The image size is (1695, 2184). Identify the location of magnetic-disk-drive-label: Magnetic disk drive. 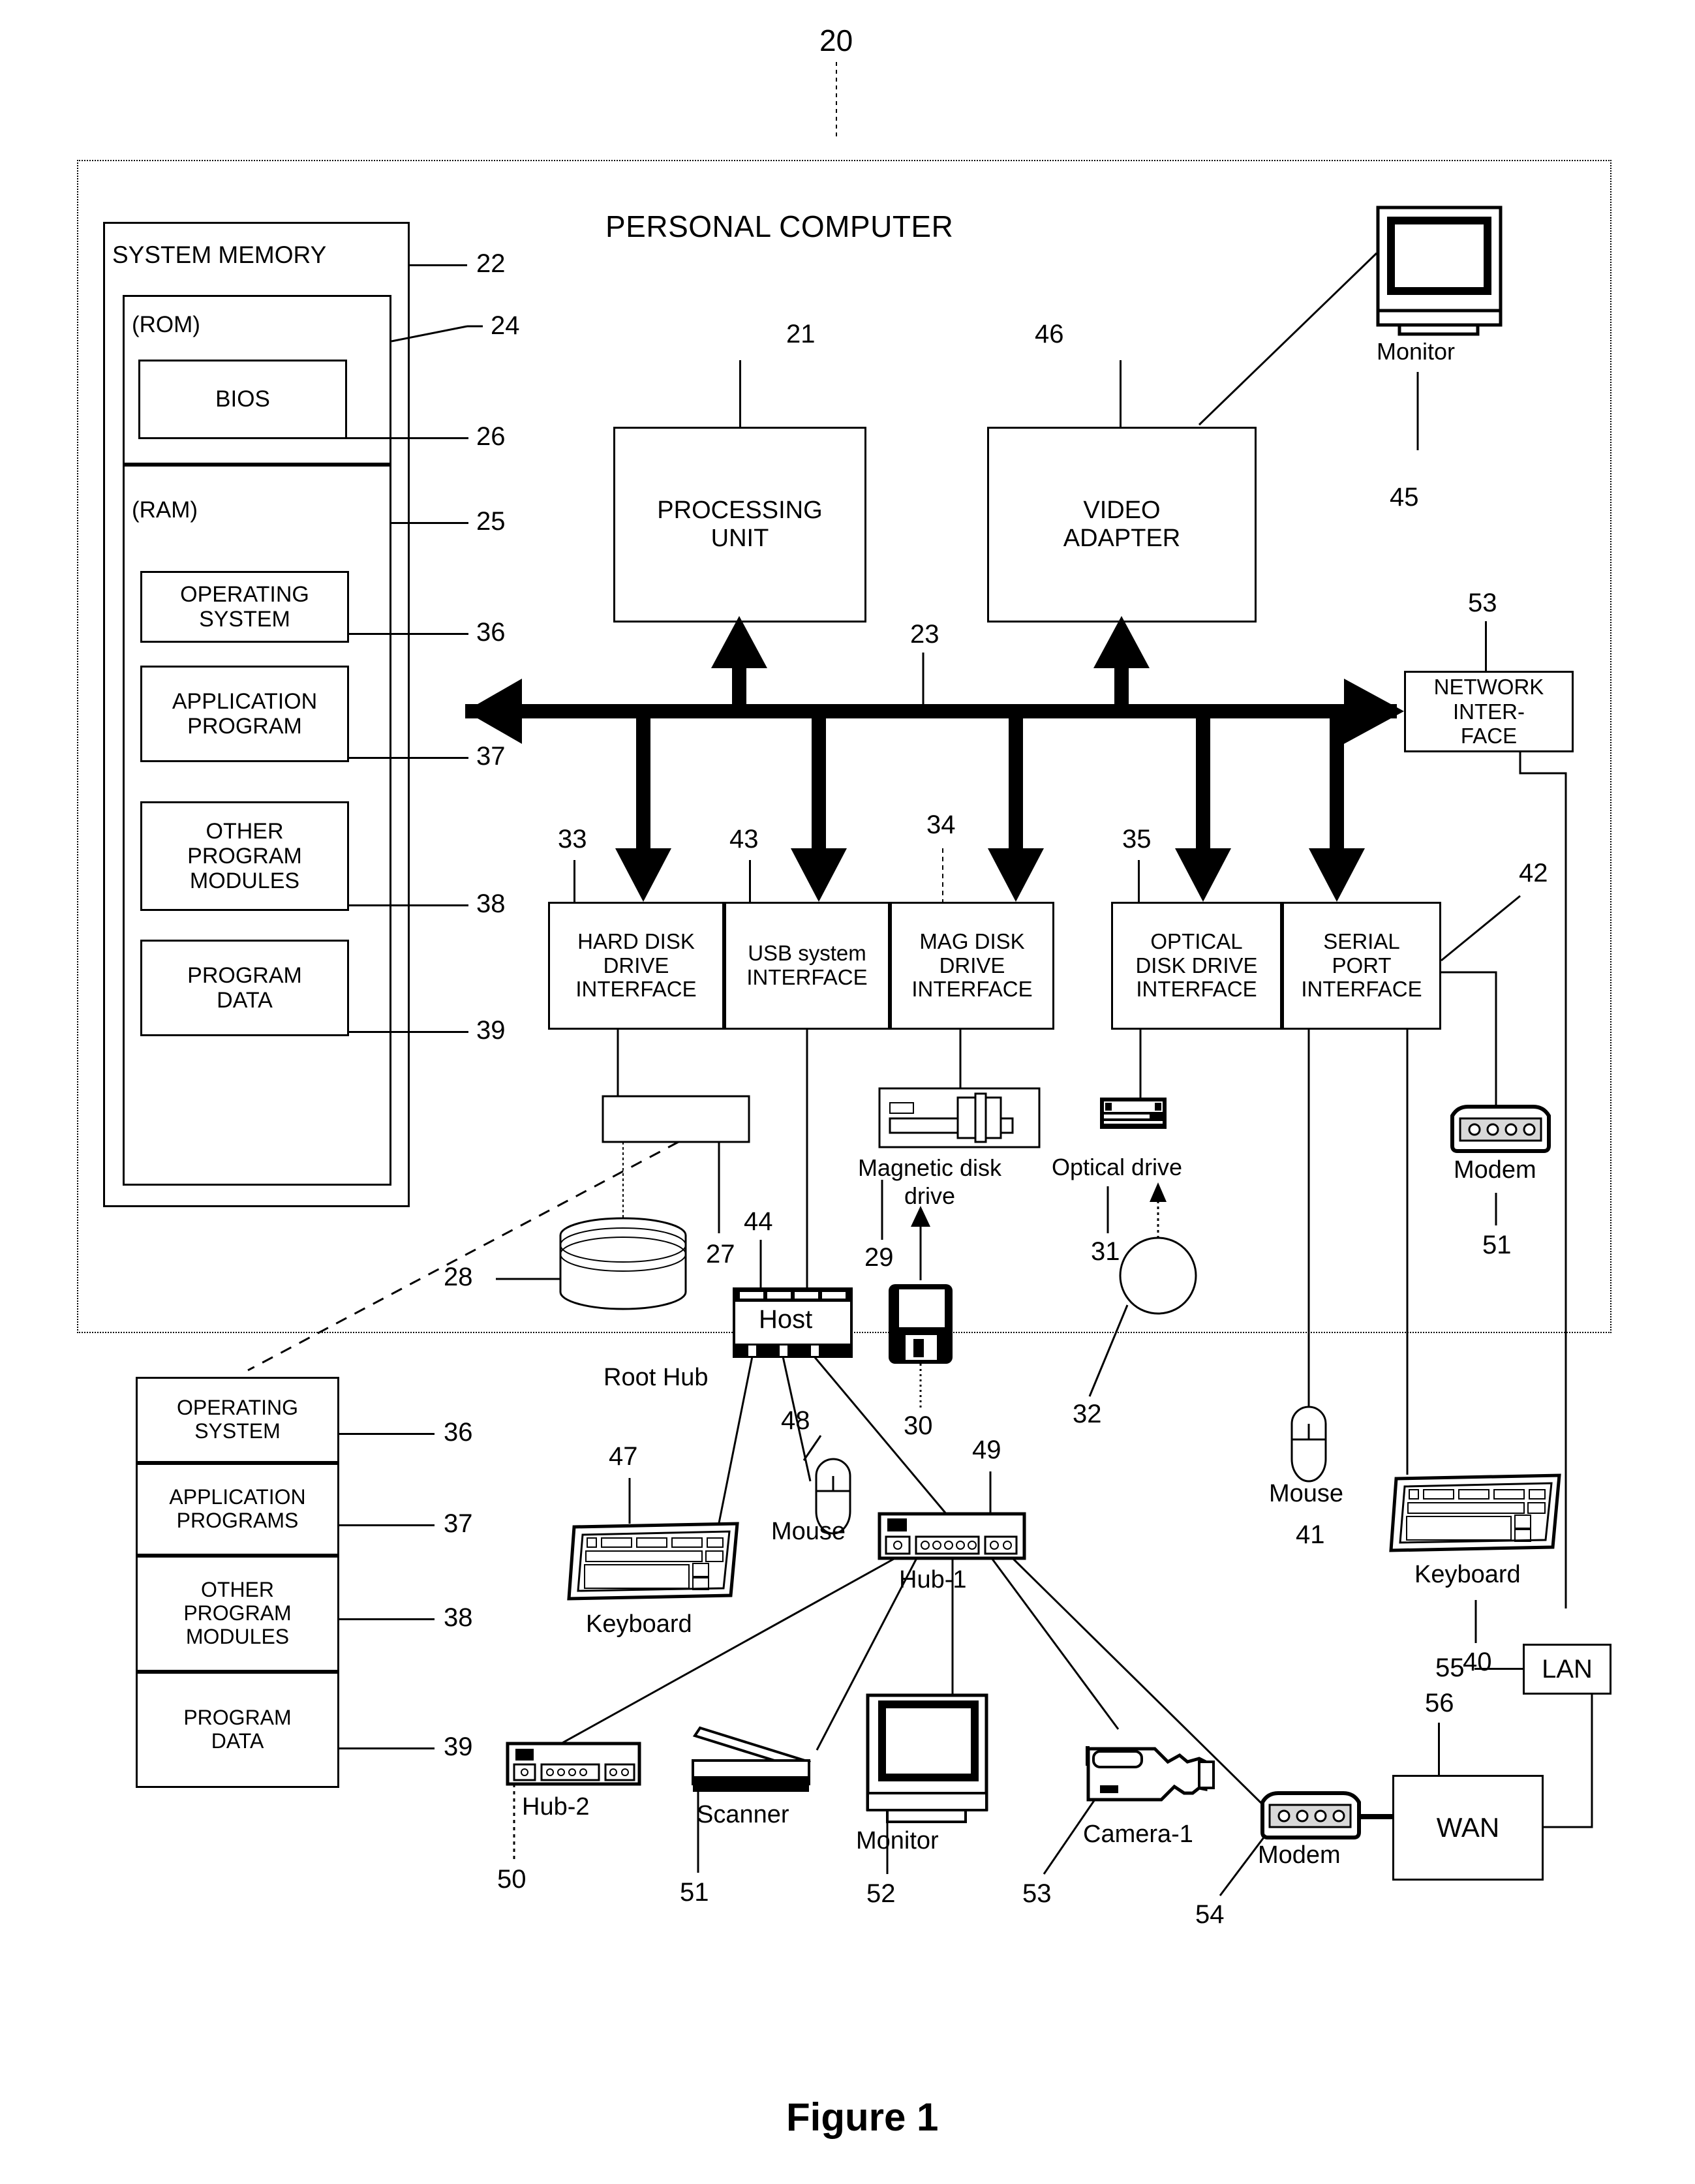
(929, 1182).